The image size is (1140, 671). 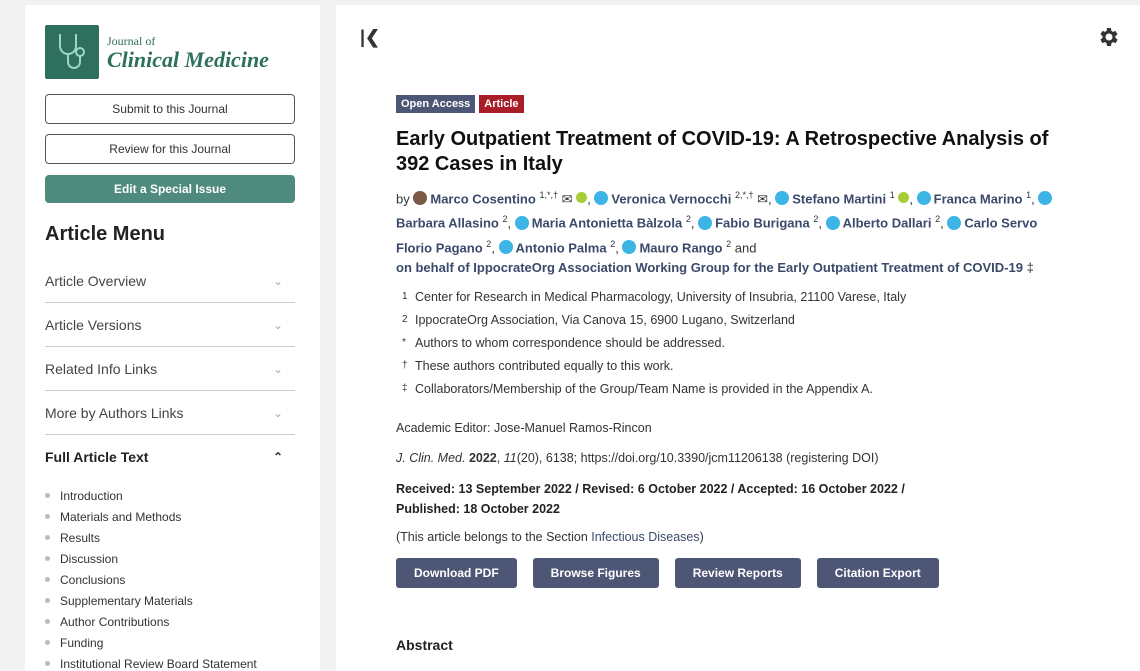 I want to click on review-reports-button: Review Reports, so click(x=737, y=573).